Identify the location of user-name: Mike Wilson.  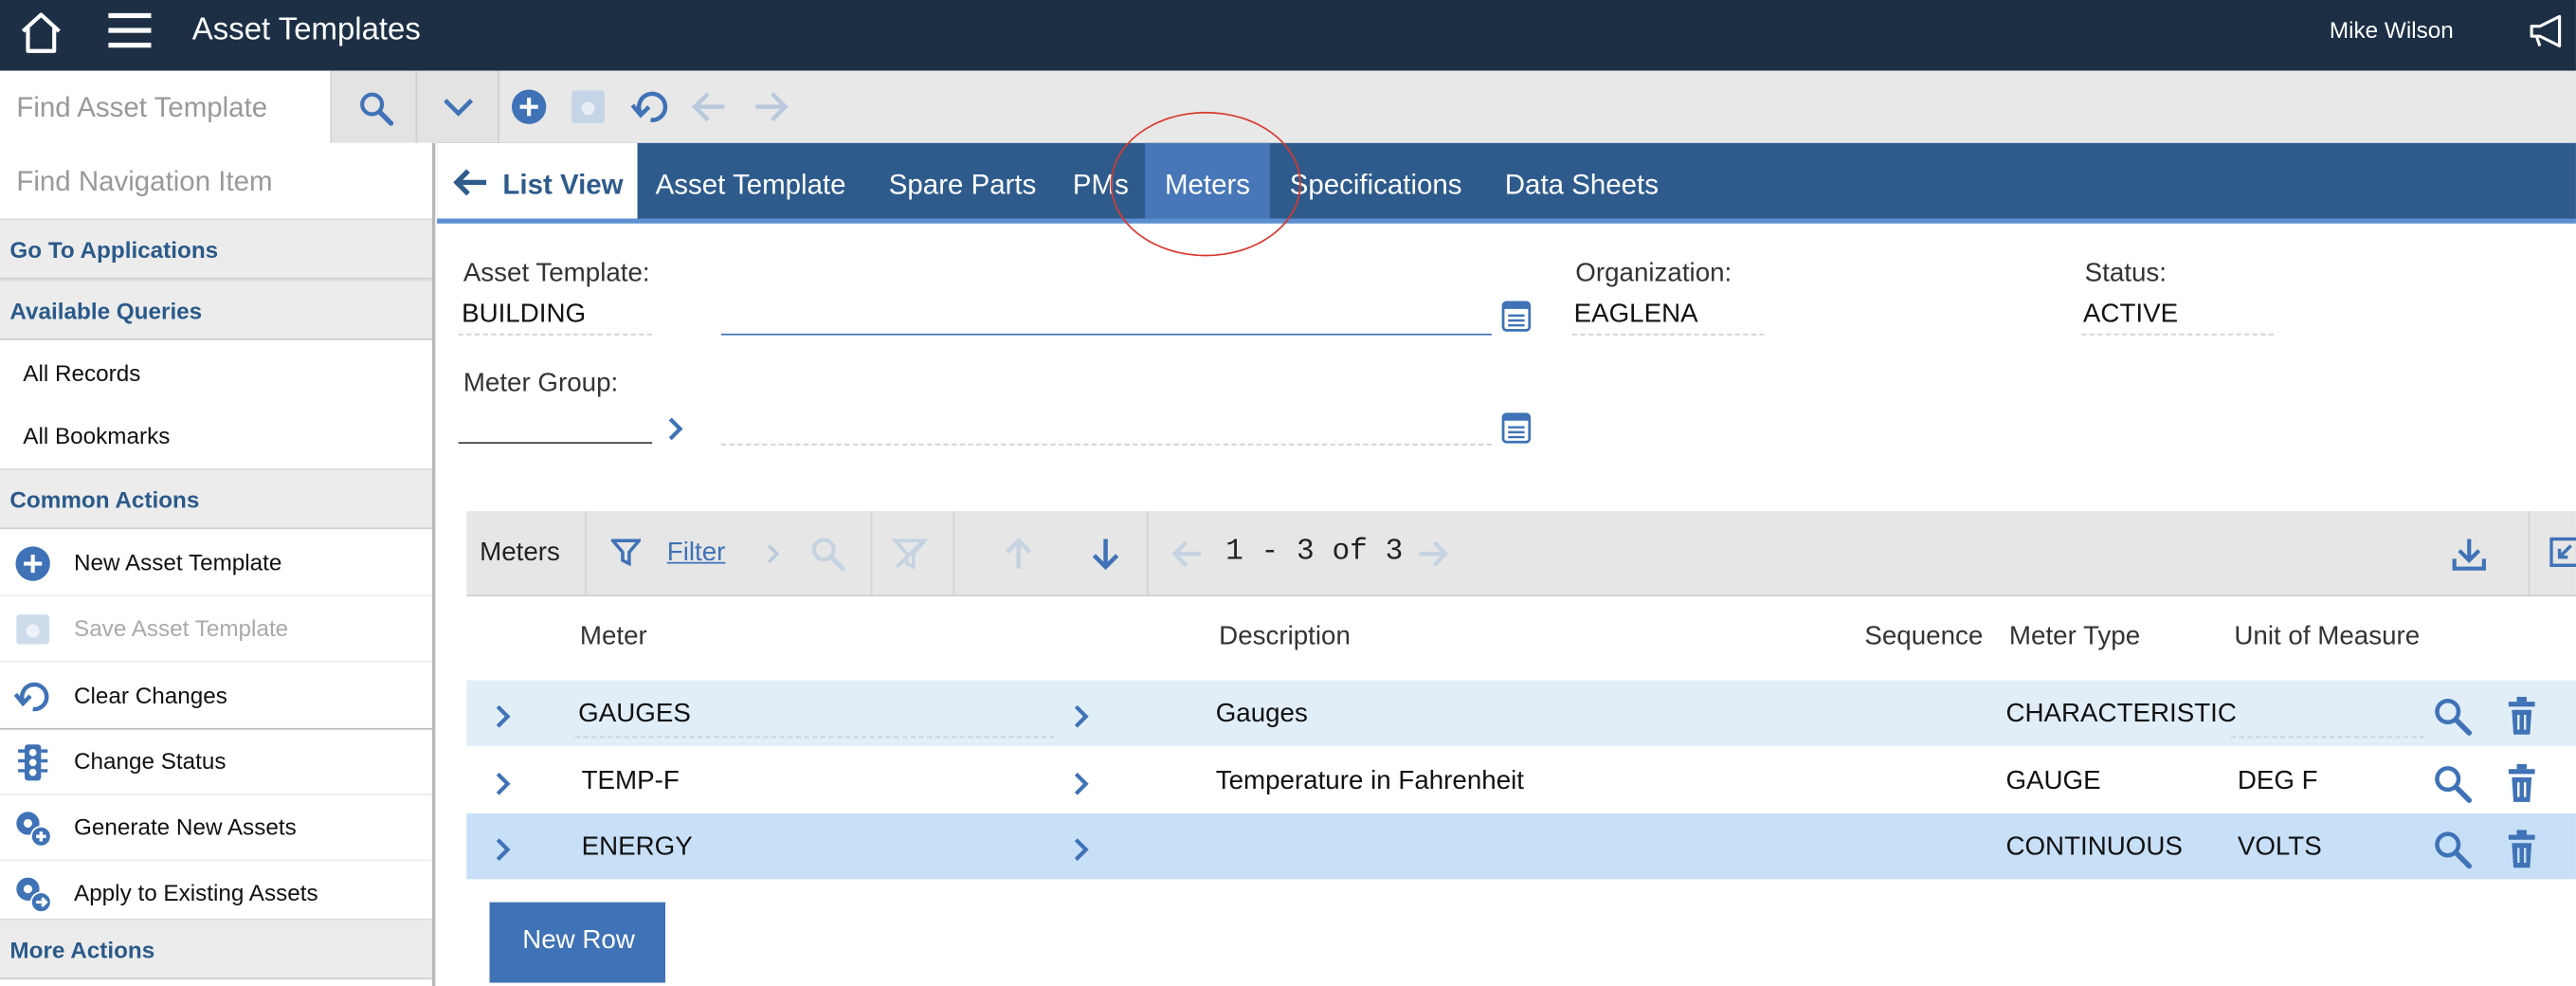
(2392, 30).